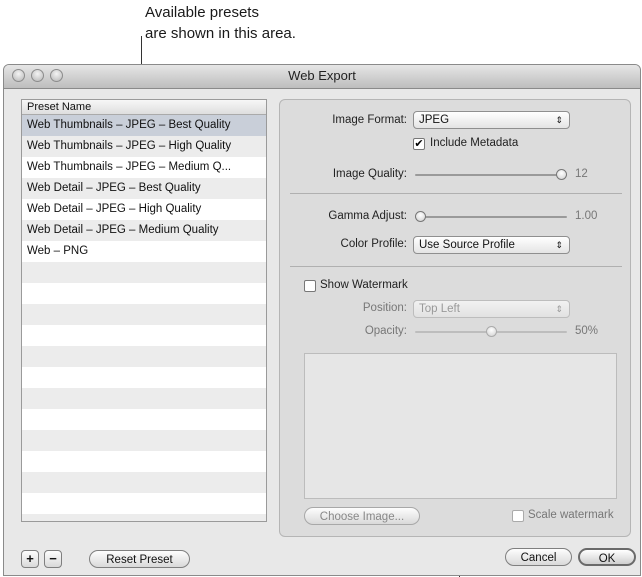  I want to click on scale-watermark-label: Scale watermark, so click(571, 515).